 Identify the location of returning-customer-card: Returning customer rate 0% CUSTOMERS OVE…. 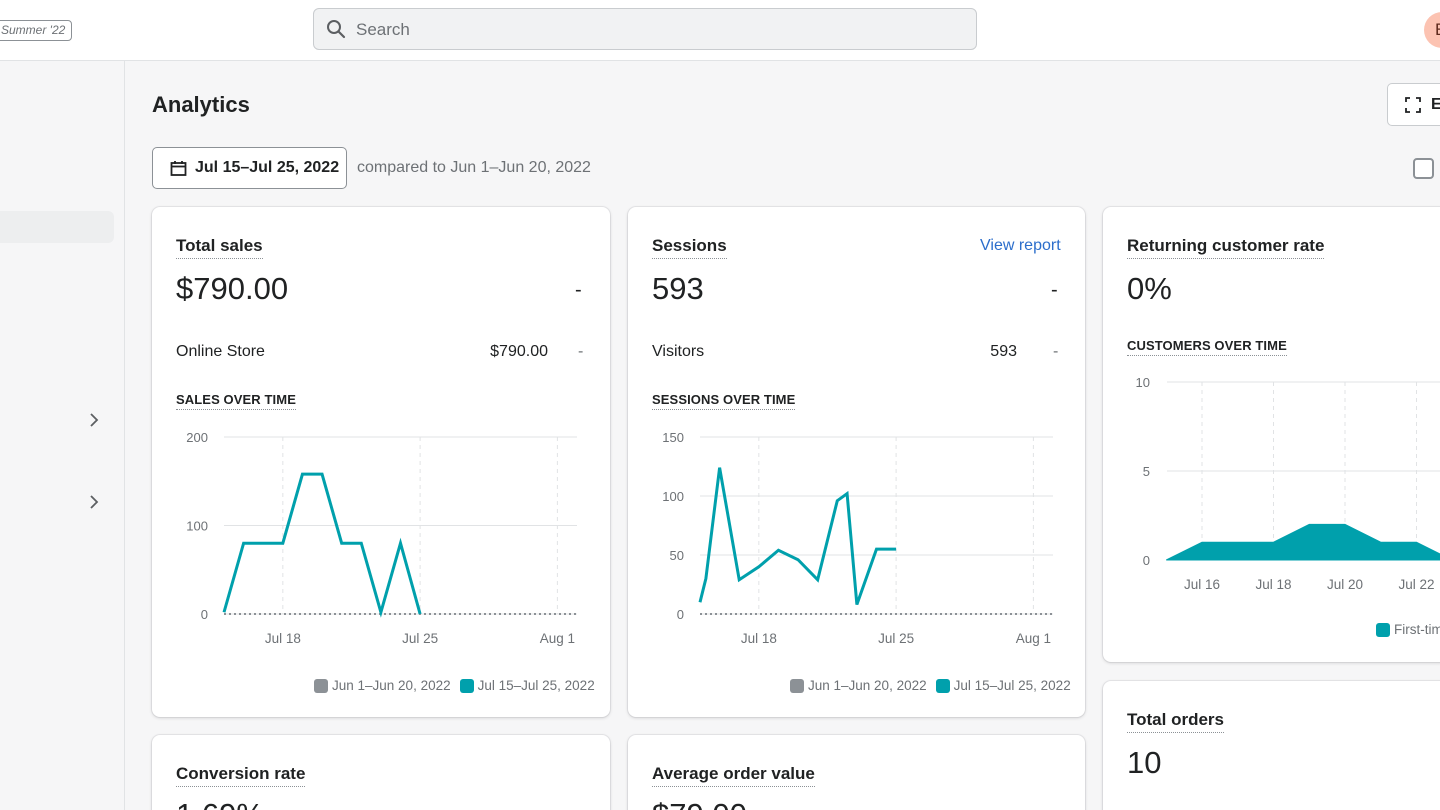
(1271, 434).